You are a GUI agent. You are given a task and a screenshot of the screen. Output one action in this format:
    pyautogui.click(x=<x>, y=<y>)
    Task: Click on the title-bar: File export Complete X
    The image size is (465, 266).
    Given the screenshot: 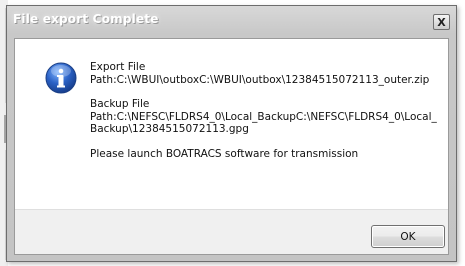 What is the action you would take?
    pyautogui.click(x=231, y=20)
    